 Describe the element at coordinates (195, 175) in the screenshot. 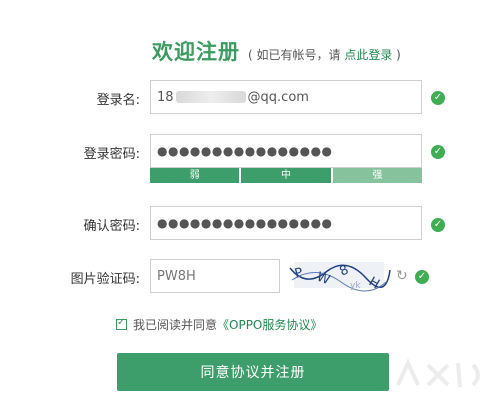

I see `strength-weak: 弱` at that location.